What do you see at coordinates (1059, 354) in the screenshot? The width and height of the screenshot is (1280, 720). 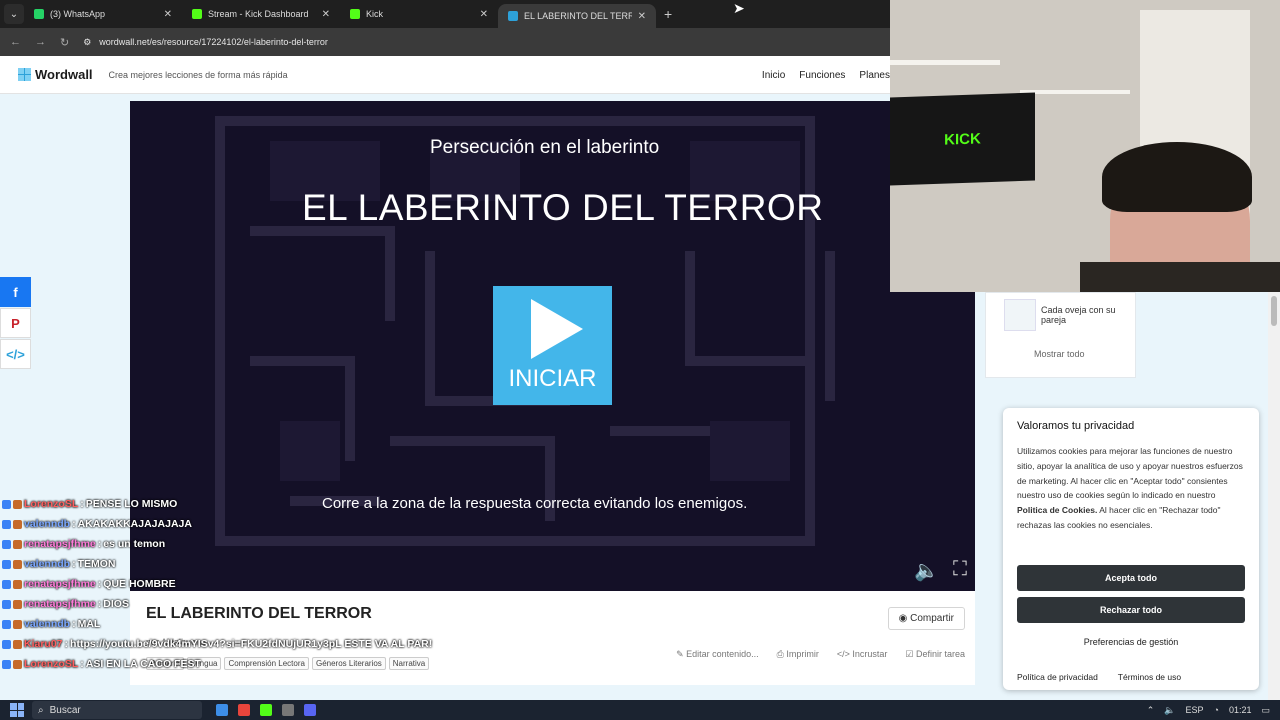 I see `show-all-link: Mostrar todo` at bounding box center [1059, 354].